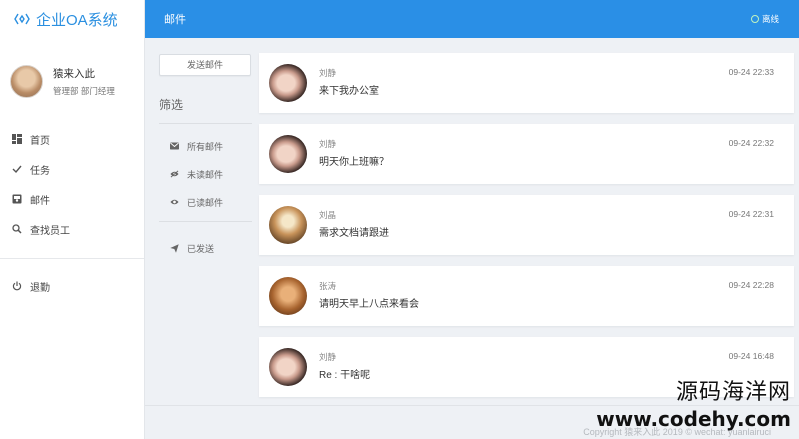  I want to click on sidebar-item-label: 邮件, so click(40, 201).